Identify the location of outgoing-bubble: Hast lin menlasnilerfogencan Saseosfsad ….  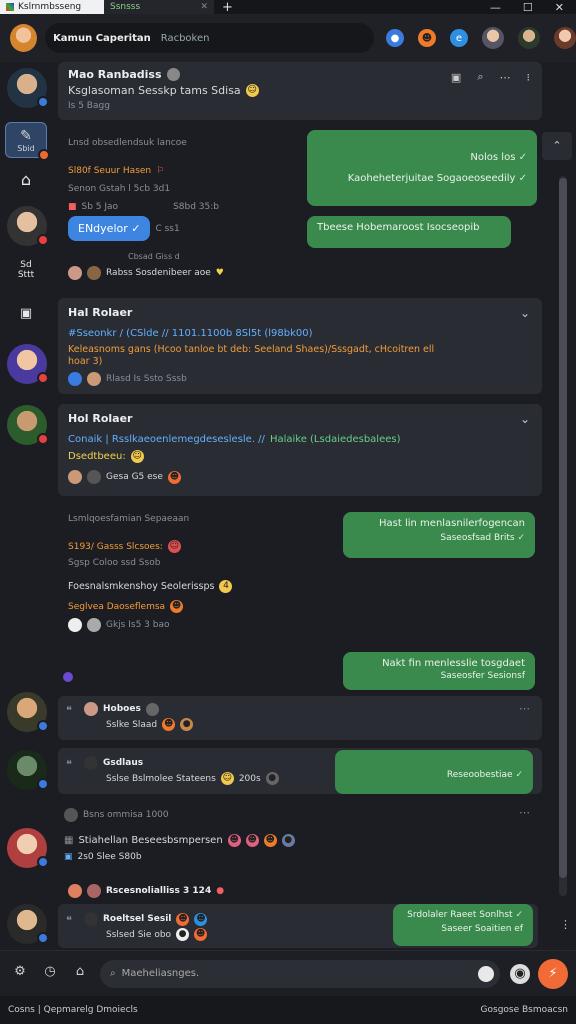
(439, 535).